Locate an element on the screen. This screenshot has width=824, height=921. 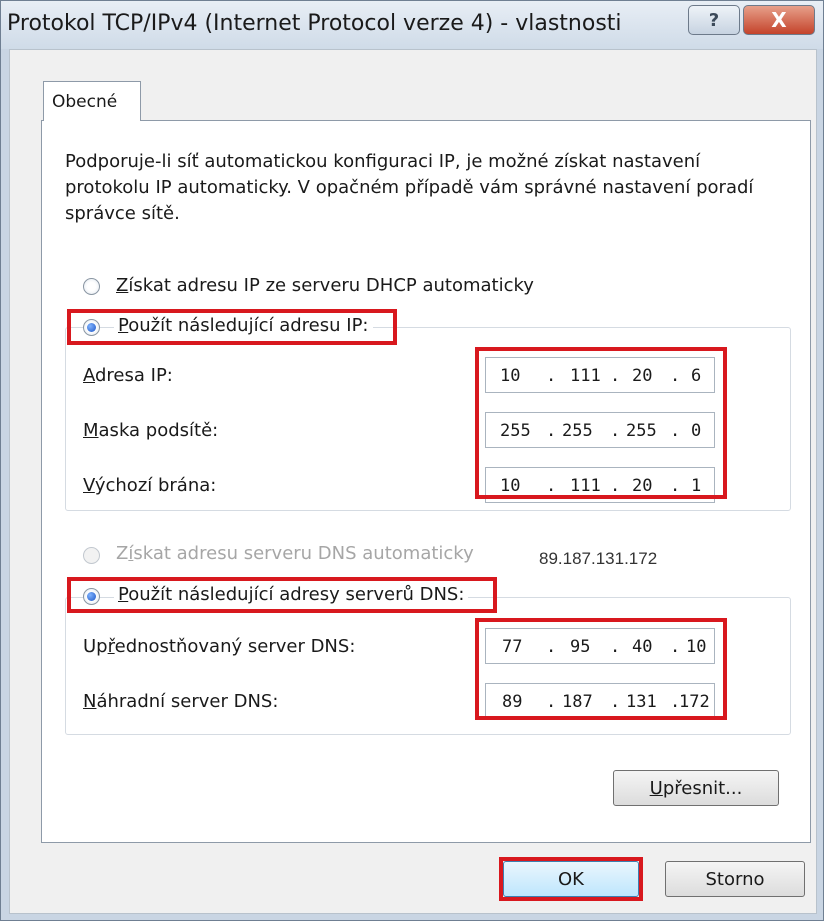
default-gateway-label: Výchozí brána: is located at coordinates (150, 485).